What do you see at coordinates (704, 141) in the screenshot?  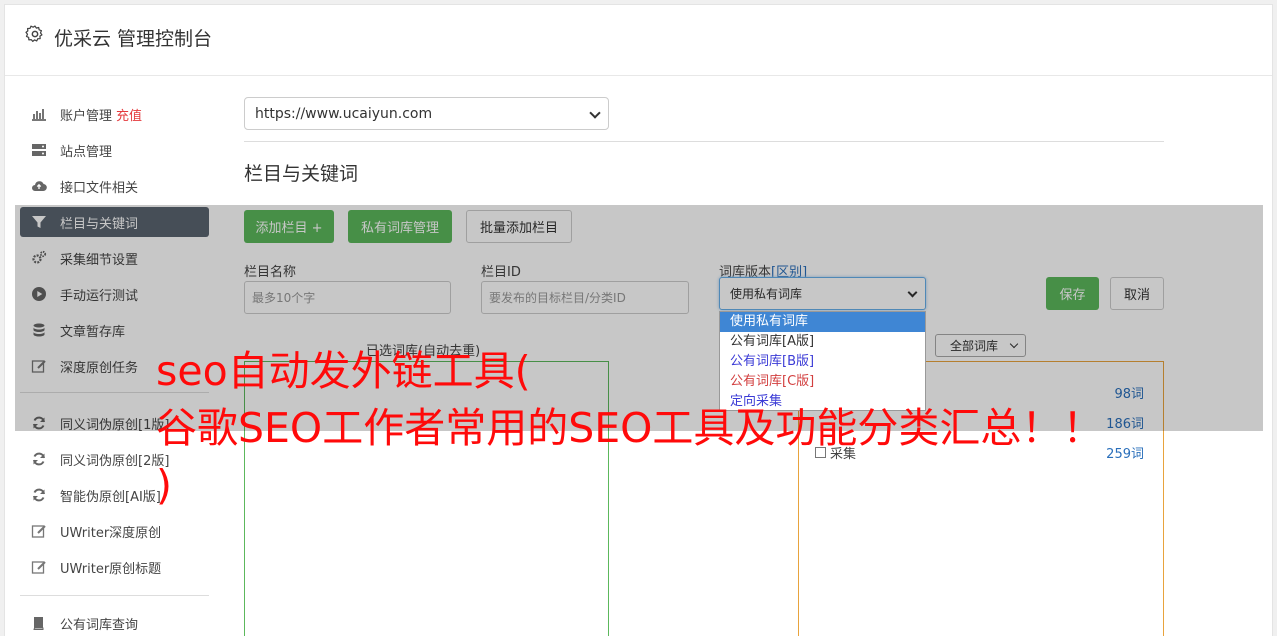 I see `divider` at bounding box center [704, 141].